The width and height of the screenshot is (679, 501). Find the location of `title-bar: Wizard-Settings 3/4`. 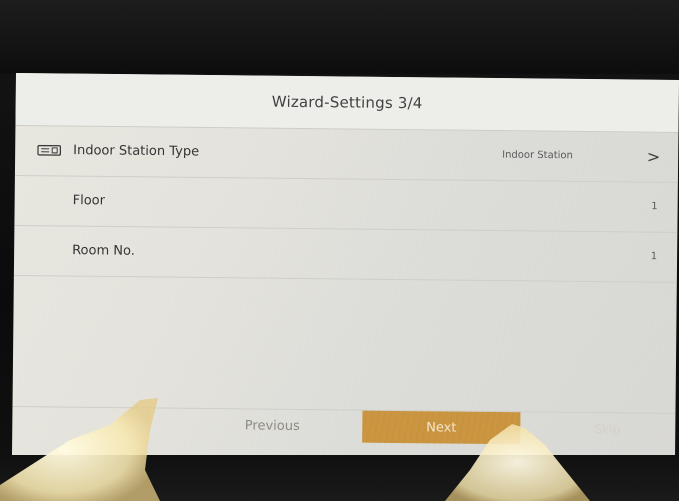

title-bar: Wizard-Settings 3/4 is located at coordinates (347, 103).